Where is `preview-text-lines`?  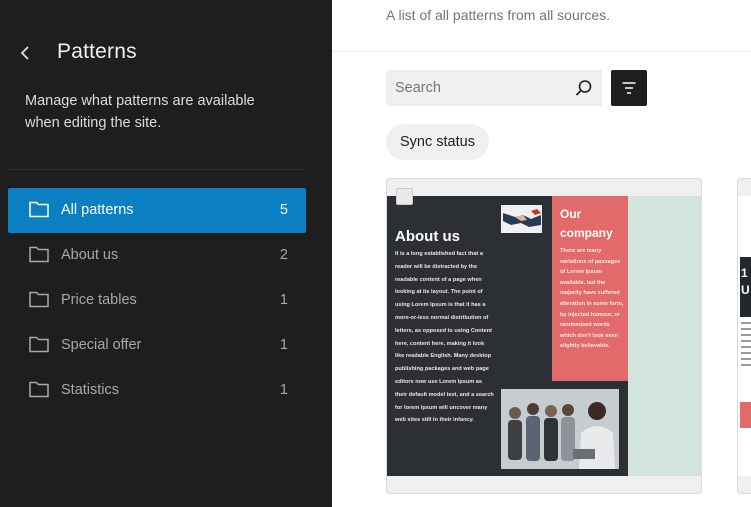
preview-text-lines is located at coordinates (746, 346).